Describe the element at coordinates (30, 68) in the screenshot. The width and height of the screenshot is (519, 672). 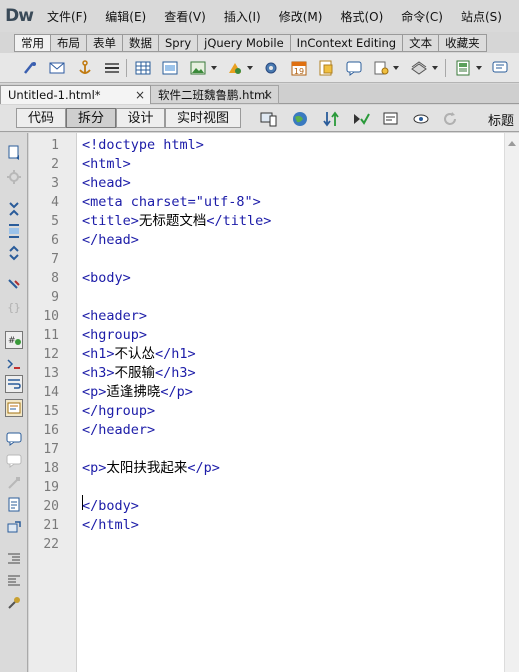
I see `hyperlink-icon` at that location.